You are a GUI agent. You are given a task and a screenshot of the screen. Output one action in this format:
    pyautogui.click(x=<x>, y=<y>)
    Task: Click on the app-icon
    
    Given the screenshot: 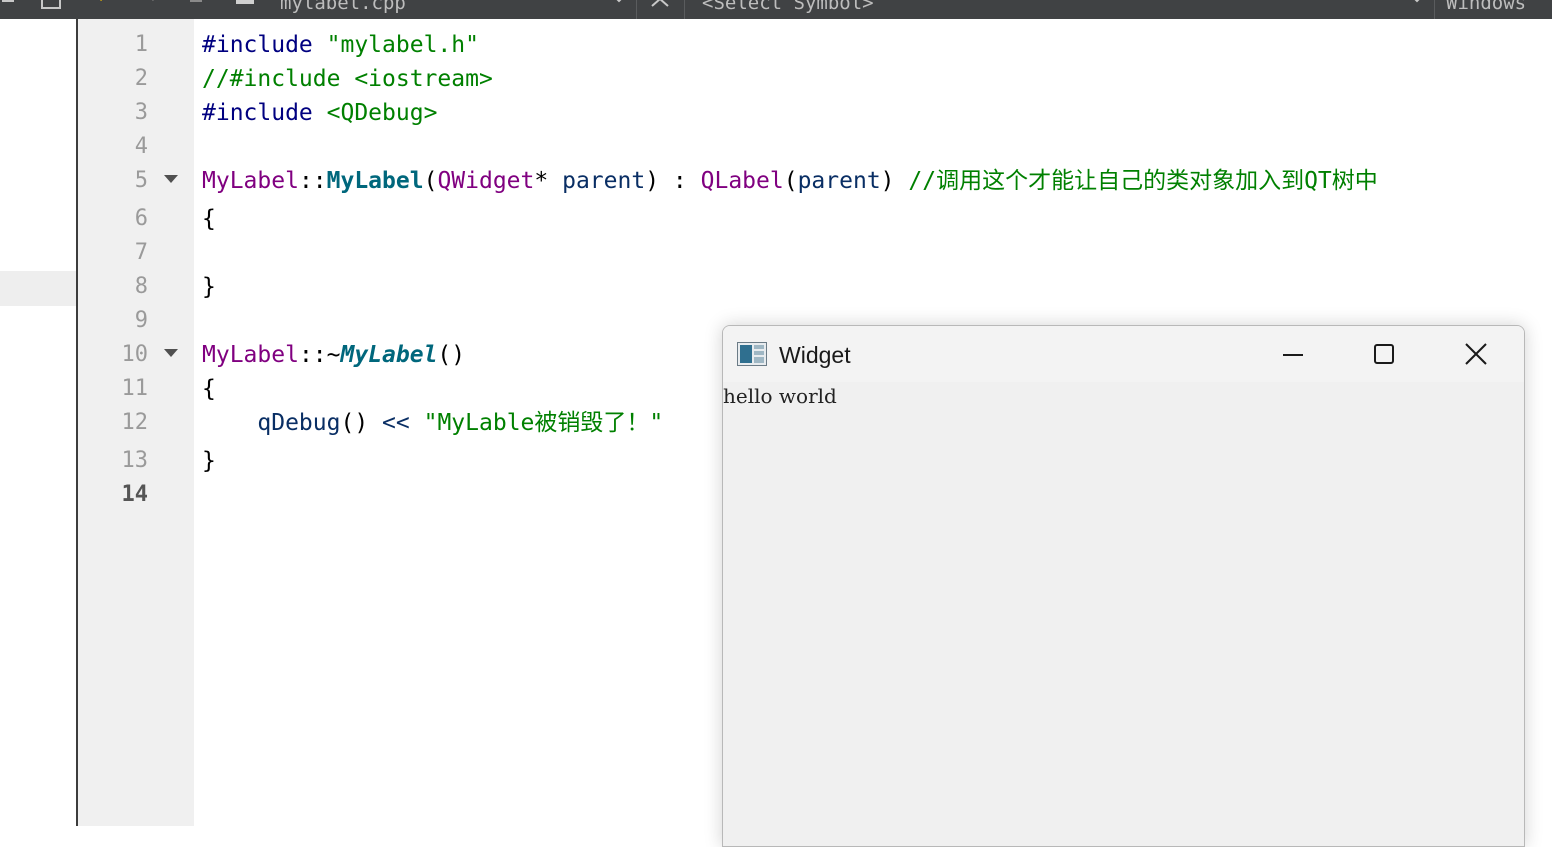 What is the action you would take?
    pyautogui.click(x=752, y=354)
    